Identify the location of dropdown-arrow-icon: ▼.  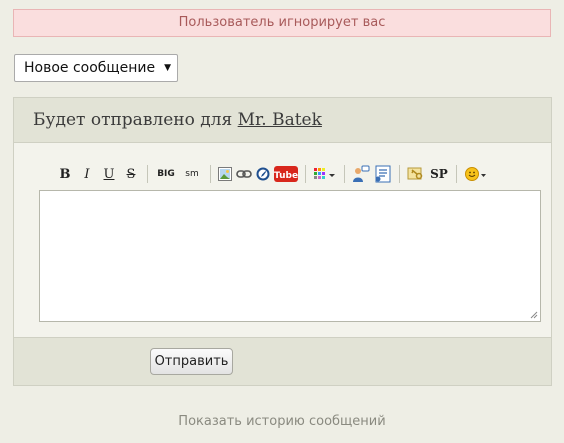
(167, 68).